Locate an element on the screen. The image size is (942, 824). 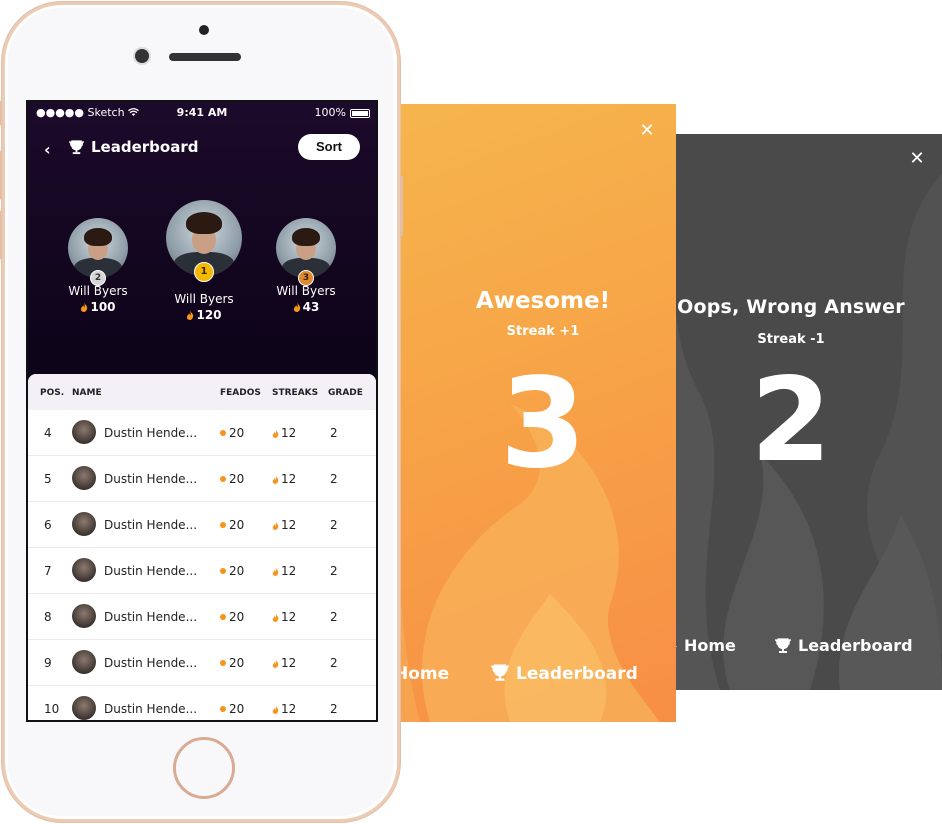
rank-badge: 1 is located at coordinates (204, 272).